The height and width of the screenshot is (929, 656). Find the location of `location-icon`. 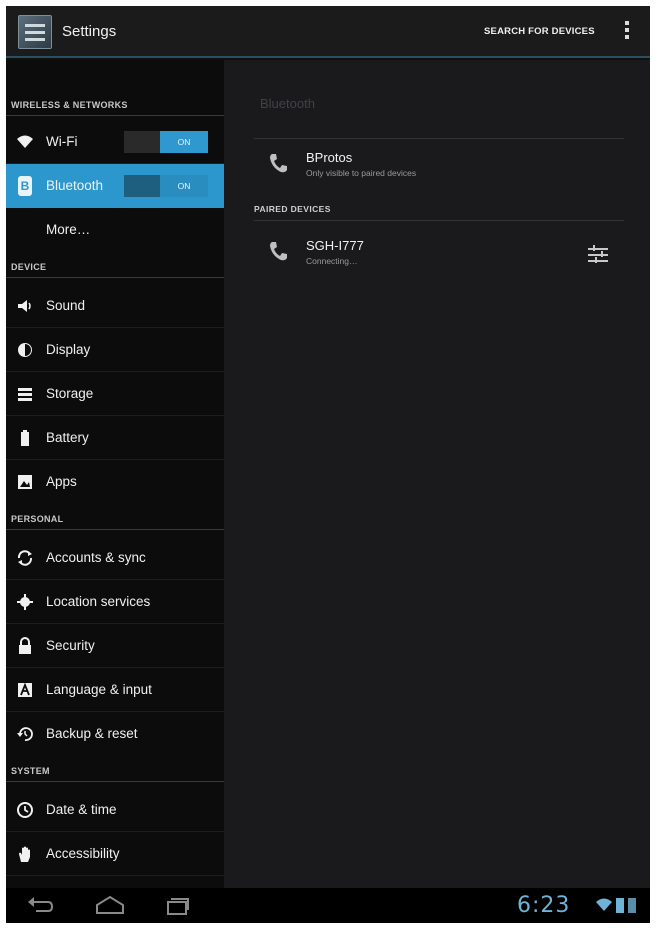

location-icon is located at coordinates (25, 602).